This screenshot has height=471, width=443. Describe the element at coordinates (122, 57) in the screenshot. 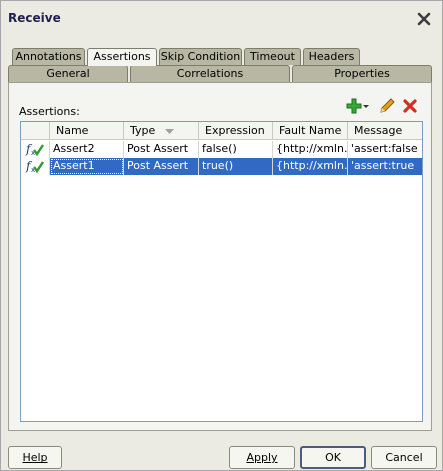

I see `tab-assertions: Assertions` at that location.